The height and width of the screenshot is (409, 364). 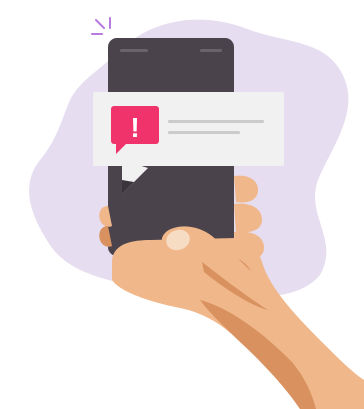 What do you see at coordinates (101, 26) in the screenshot?
I see `sparkle-icon` at bounding box center [101, 26].